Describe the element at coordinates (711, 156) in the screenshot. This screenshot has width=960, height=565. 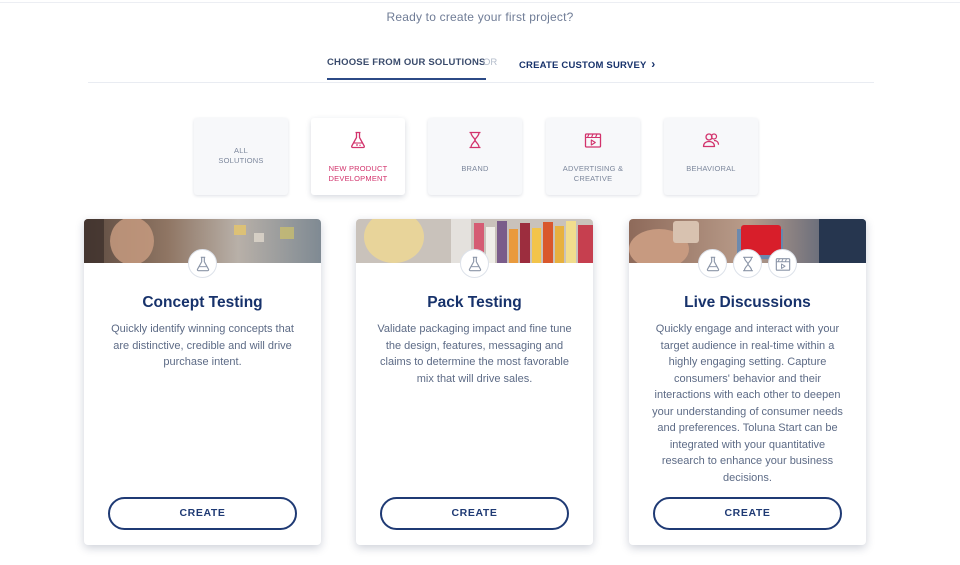
I see `category-behavioral: BEHAVIORAL` at that location.